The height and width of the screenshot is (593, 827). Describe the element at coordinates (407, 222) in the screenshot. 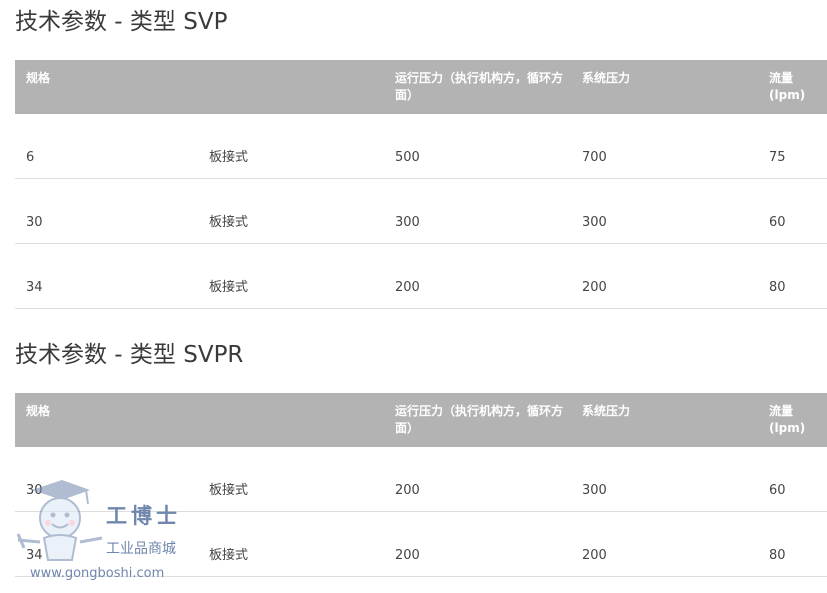

I see `cell-operating-pressure: 300` at that location.